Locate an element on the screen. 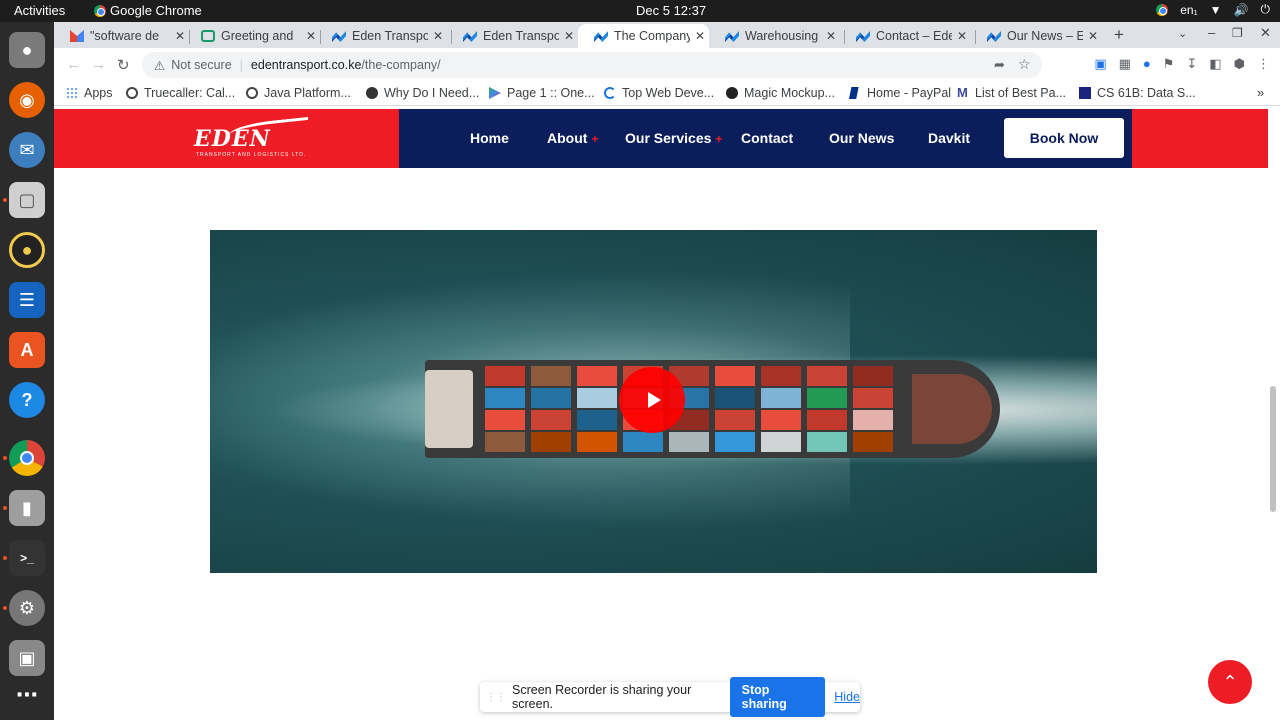 Image resolution: width=1280 pixels, height=720 pixels. truecaller-icon is located at coordinates (132, 93).